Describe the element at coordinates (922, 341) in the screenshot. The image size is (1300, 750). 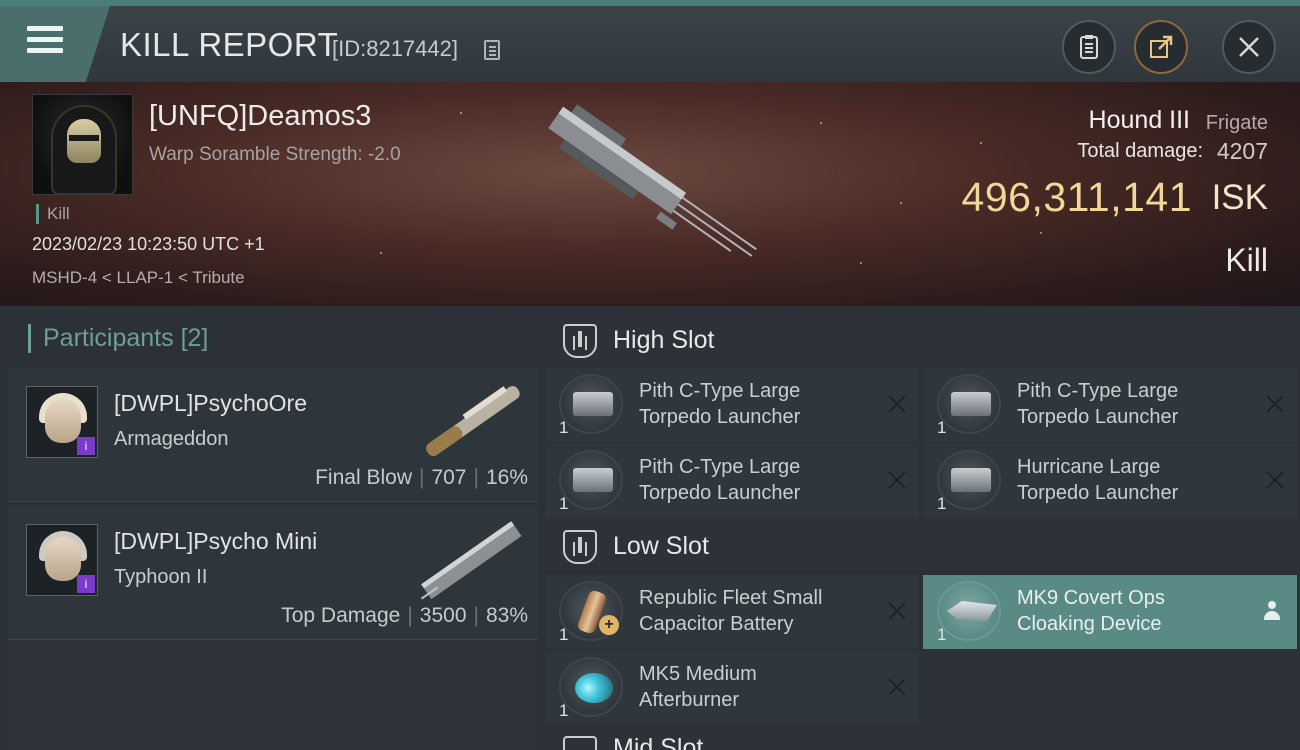
I see `high-slot-header: High Slot` at that location.